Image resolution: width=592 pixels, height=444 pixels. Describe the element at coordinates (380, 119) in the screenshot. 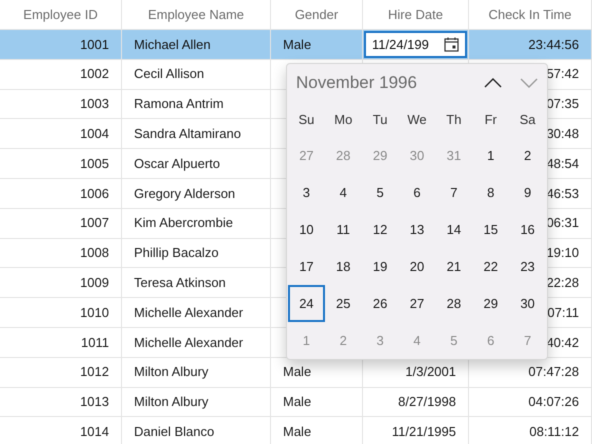

I see `weekday-label: Tu` at that location.